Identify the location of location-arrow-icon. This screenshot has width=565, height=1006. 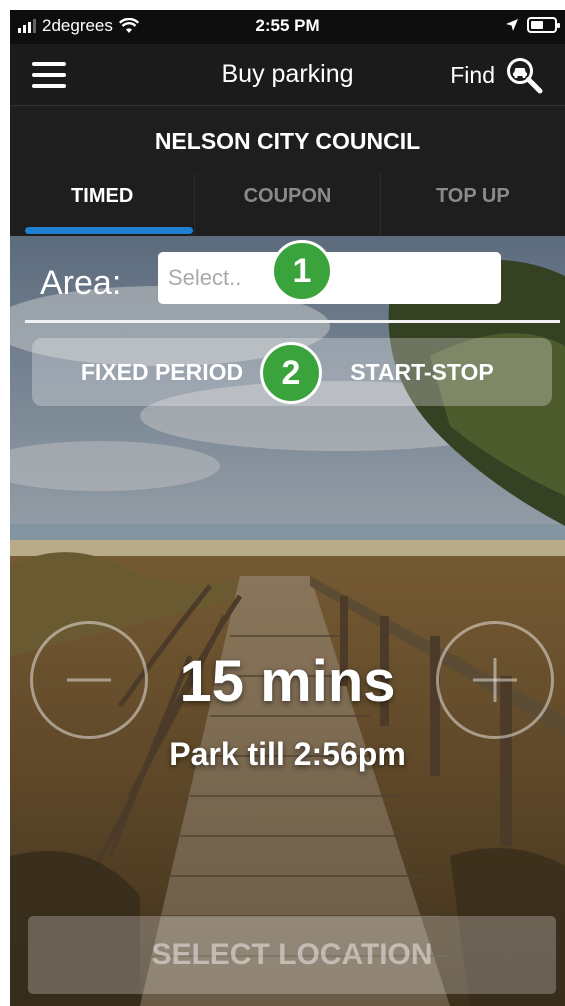
(512, 25).